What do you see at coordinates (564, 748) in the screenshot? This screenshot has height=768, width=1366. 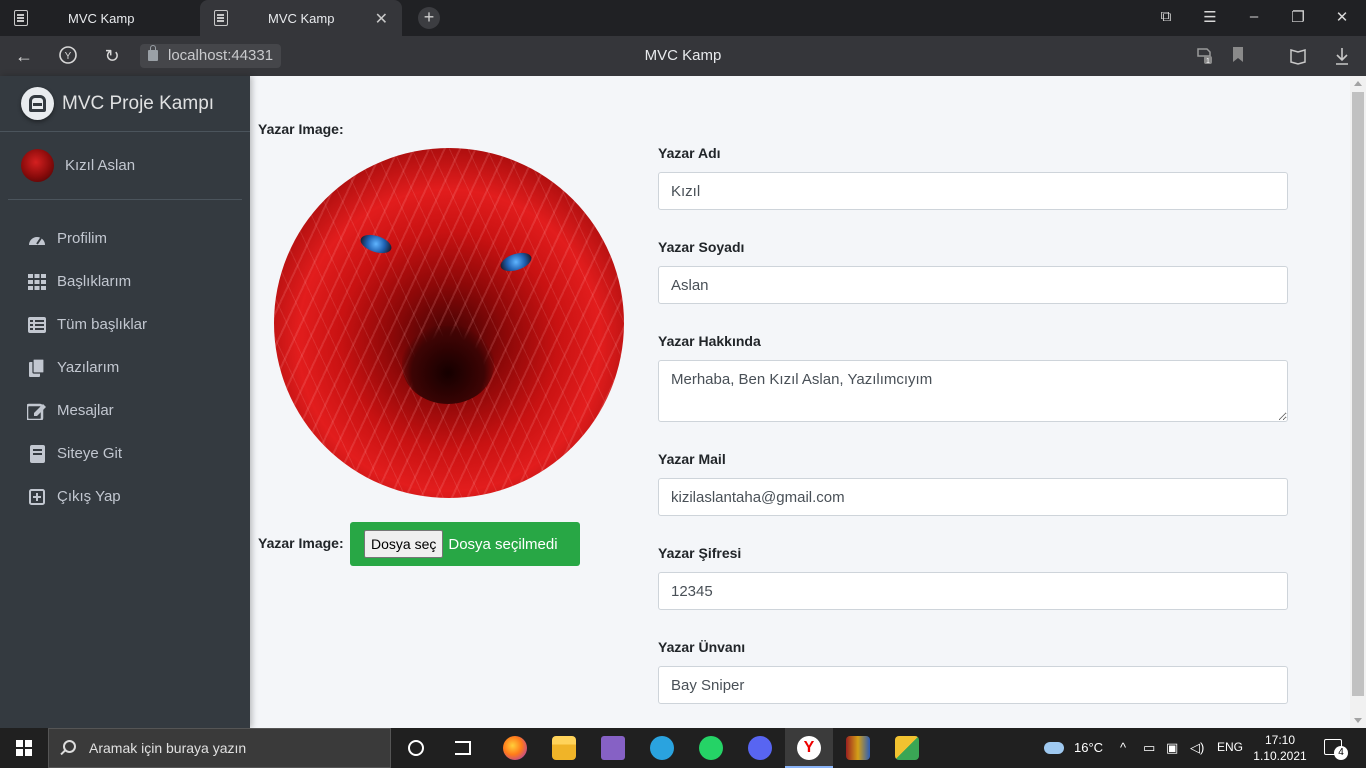 I see `file-explorer-icon` at bounding box center [564, 748].